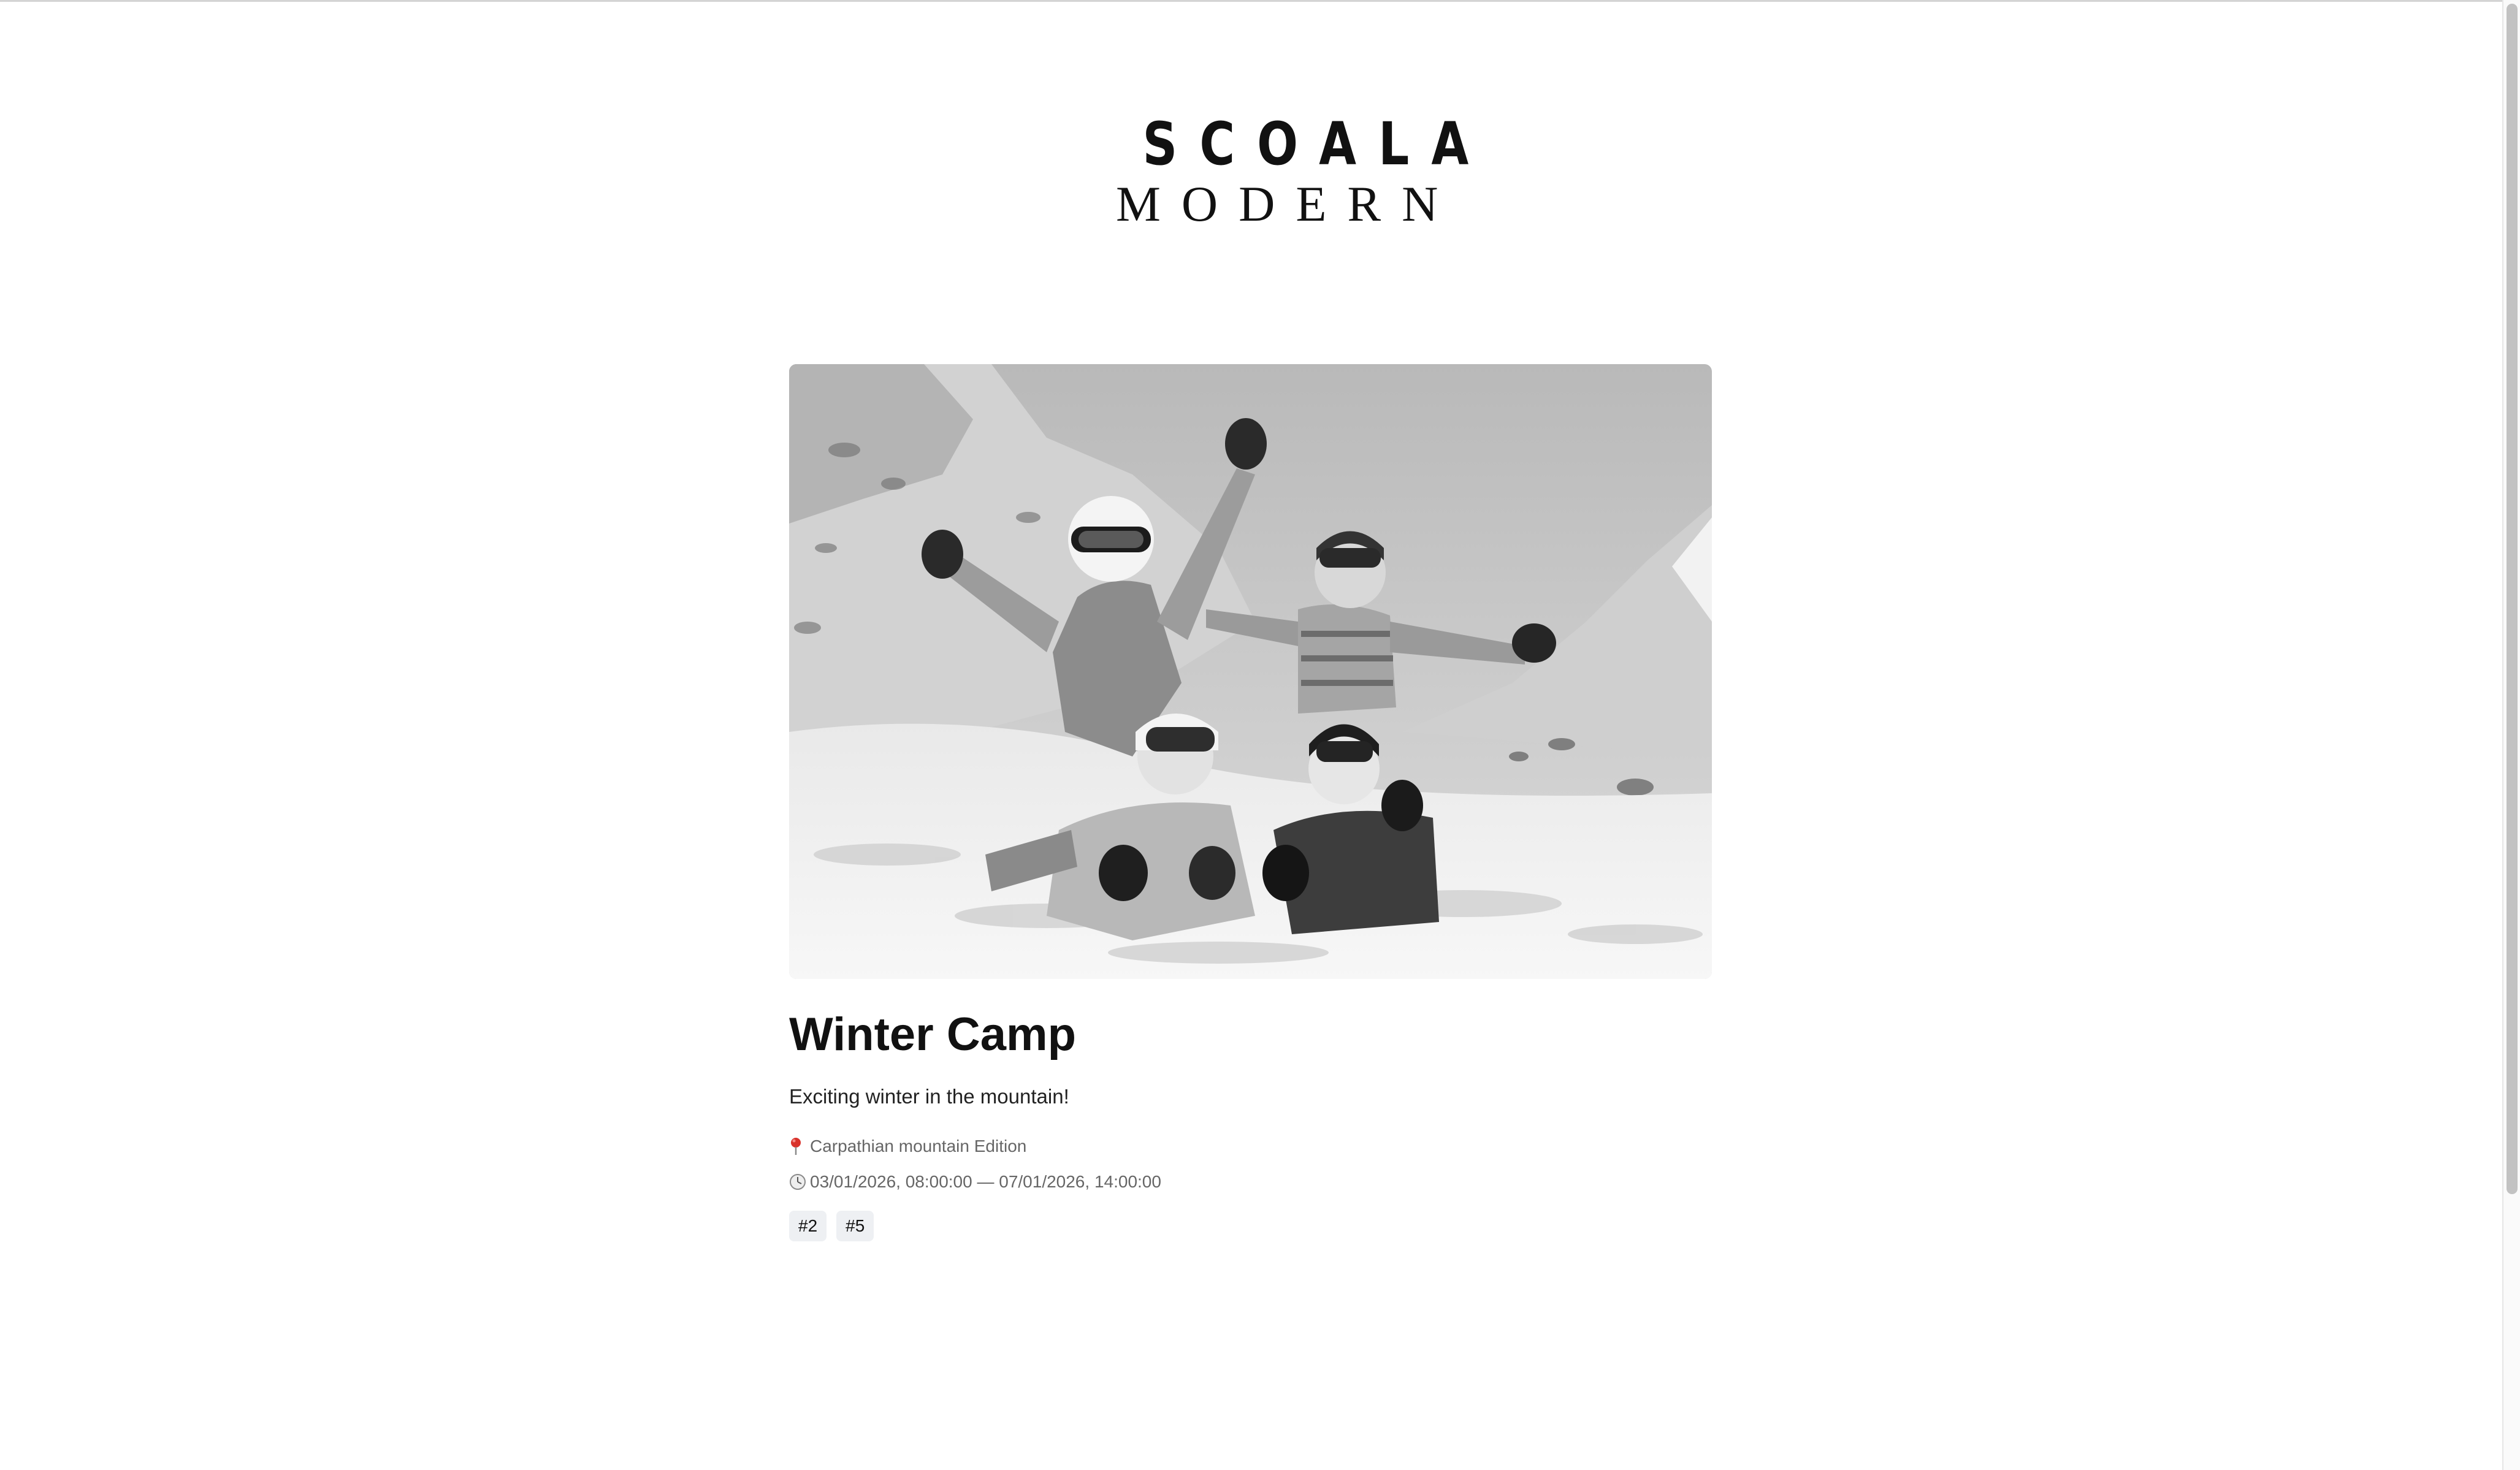  Describe the element at coordinates (933, 1034) in the screenshot. I see `event-title: Winter Camp` at that location.